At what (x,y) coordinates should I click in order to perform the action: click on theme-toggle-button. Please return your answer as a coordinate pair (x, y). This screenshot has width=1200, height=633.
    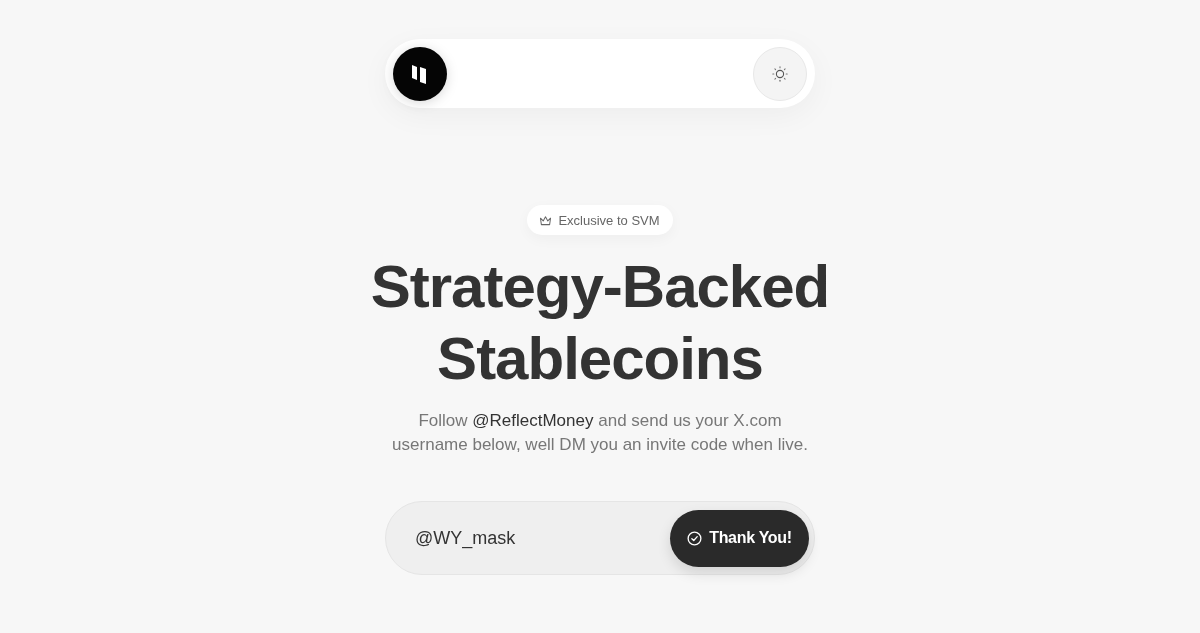
    Looking at the image, I should click on (780, 73).